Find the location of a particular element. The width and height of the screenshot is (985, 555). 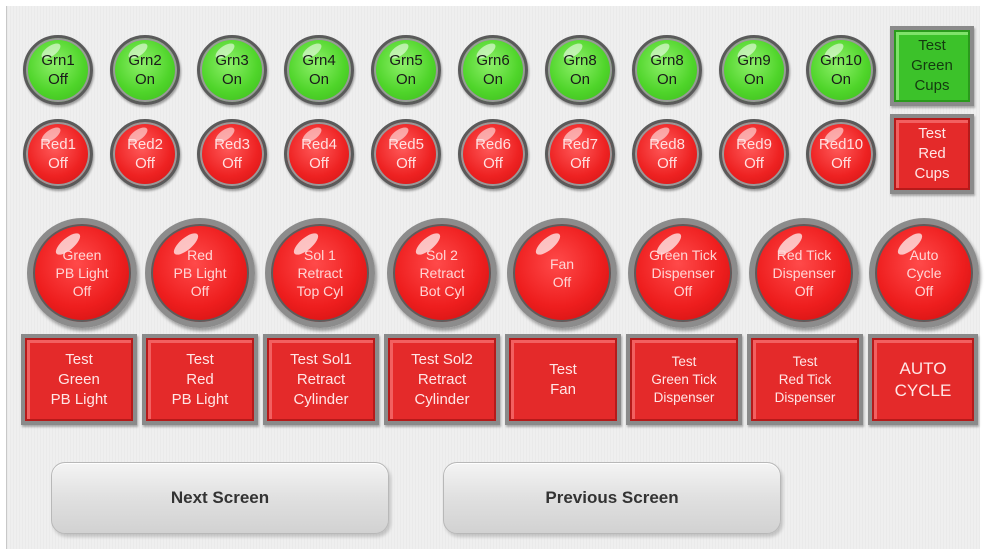

lamp-label: Red10 Off is located at coordinates (841, 154).